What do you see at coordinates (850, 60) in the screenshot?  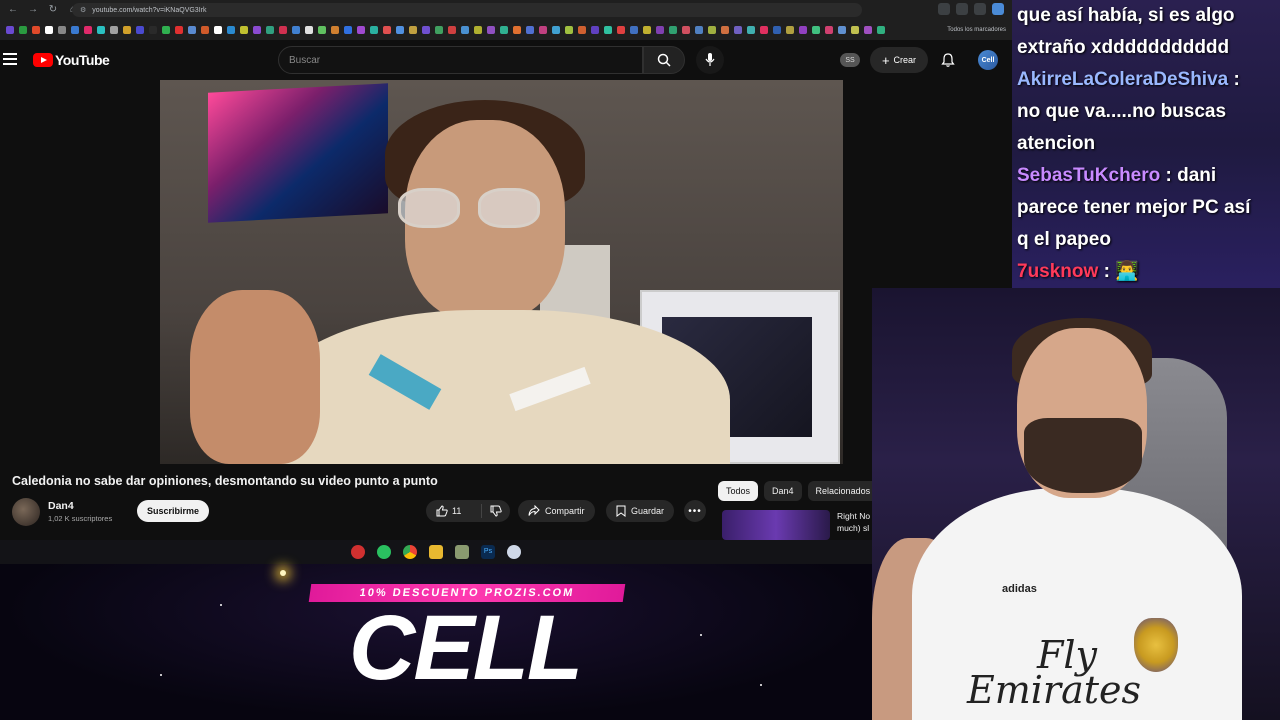 I see `ss-badge: SS` at bounding box center [850, 60].